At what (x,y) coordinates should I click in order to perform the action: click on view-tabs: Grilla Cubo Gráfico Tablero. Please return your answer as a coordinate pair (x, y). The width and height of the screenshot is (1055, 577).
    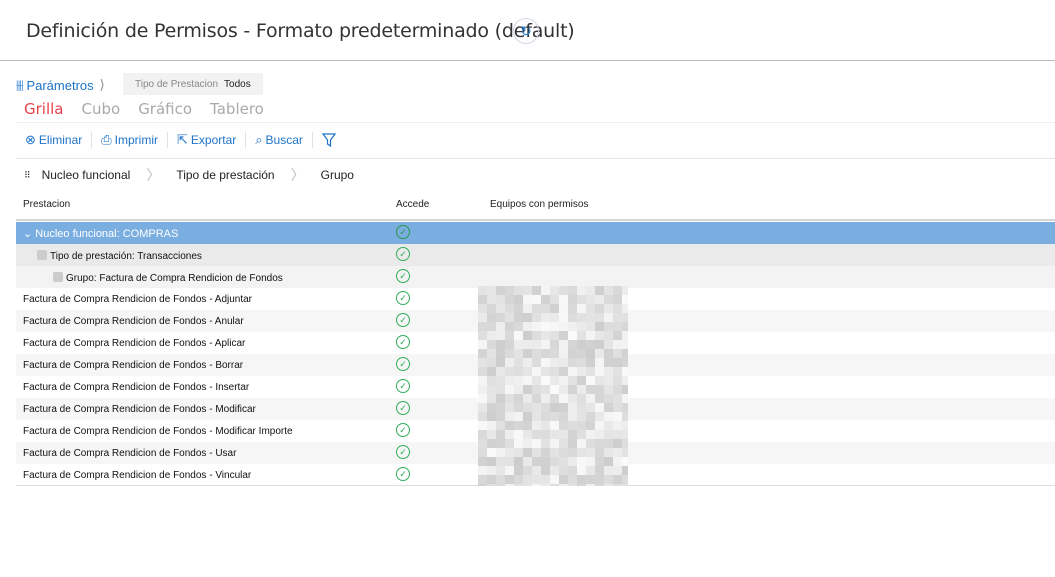
    Looking at the image, I should click on (144, 109).